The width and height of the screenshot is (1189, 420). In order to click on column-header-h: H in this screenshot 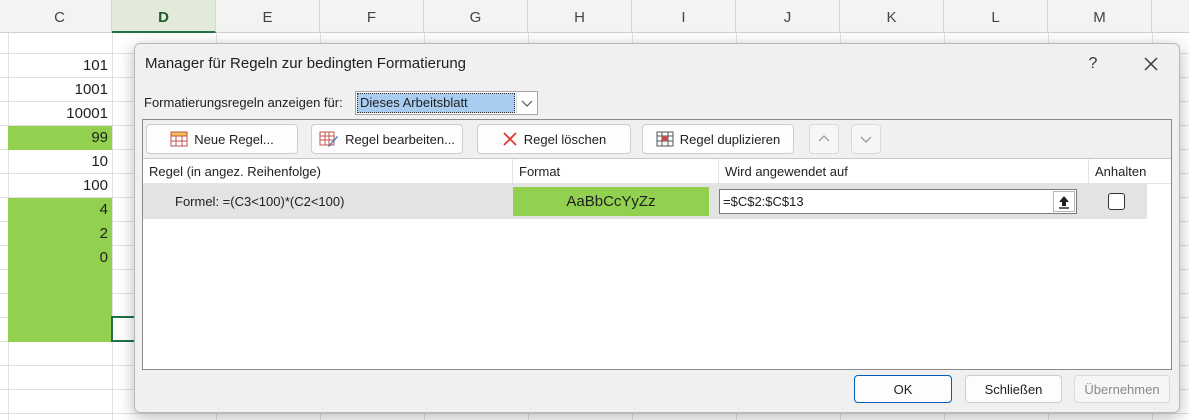, I will do `click(580, 16)`.